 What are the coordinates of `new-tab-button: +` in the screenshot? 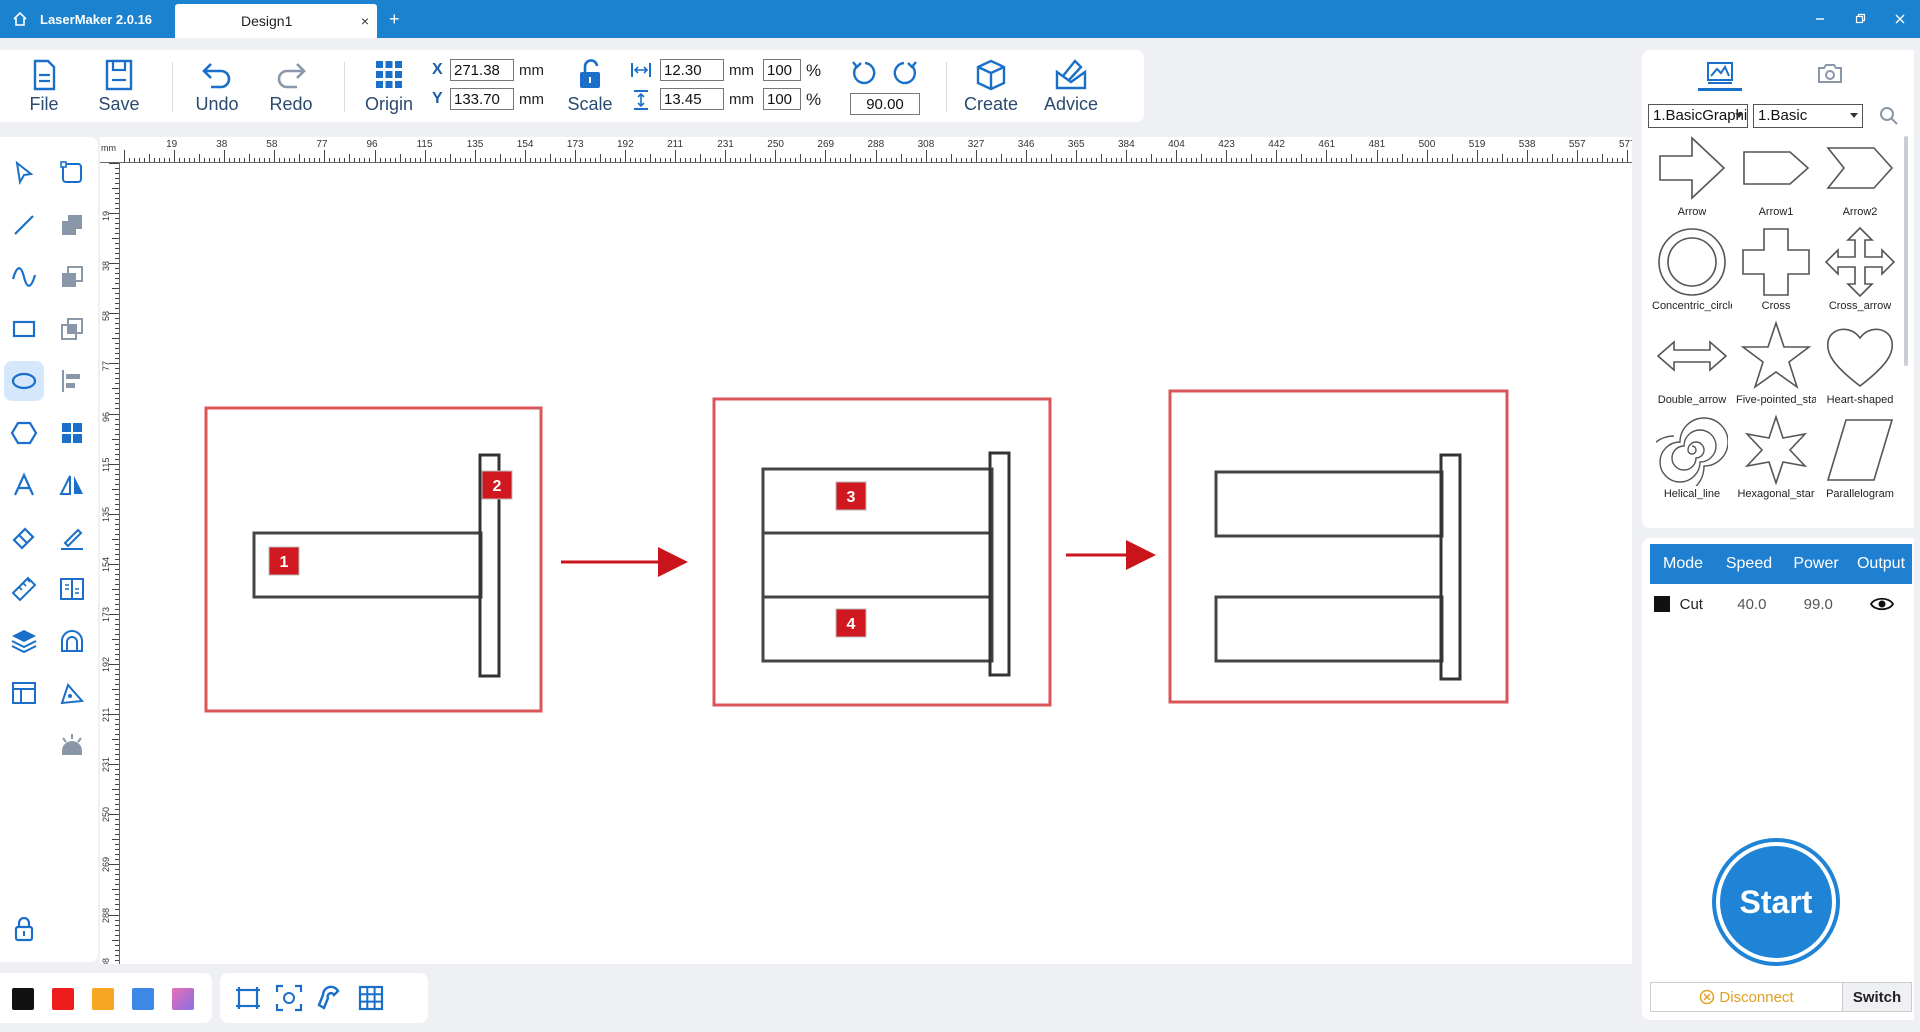 It's located at (394, 19).